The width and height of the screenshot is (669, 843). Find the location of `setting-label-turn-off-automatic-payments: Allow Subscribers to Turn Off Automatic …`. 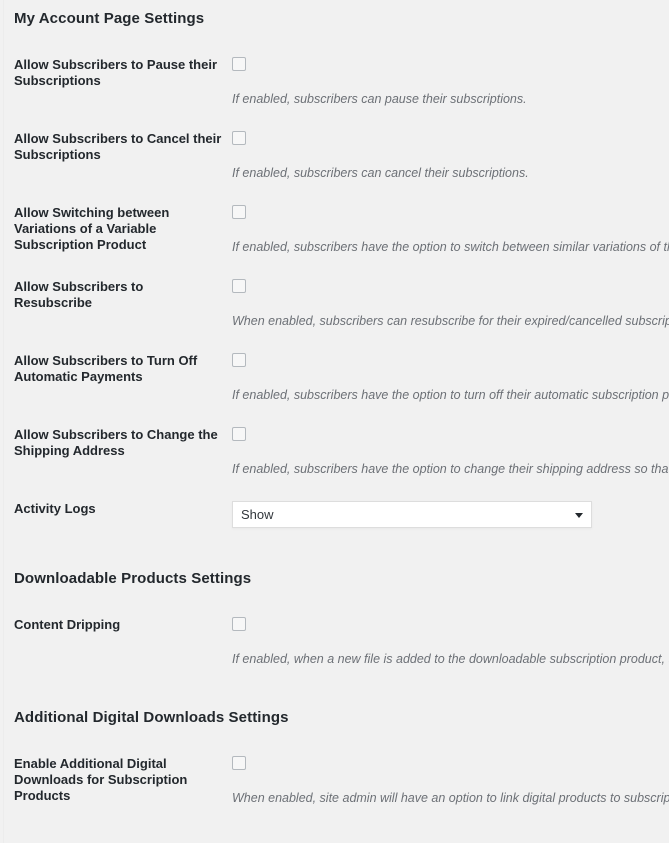

setting-label-turn-off-automatic-payments: Allow Subscribers to Turn Off Automatic … is located at coordinates (106, 368).